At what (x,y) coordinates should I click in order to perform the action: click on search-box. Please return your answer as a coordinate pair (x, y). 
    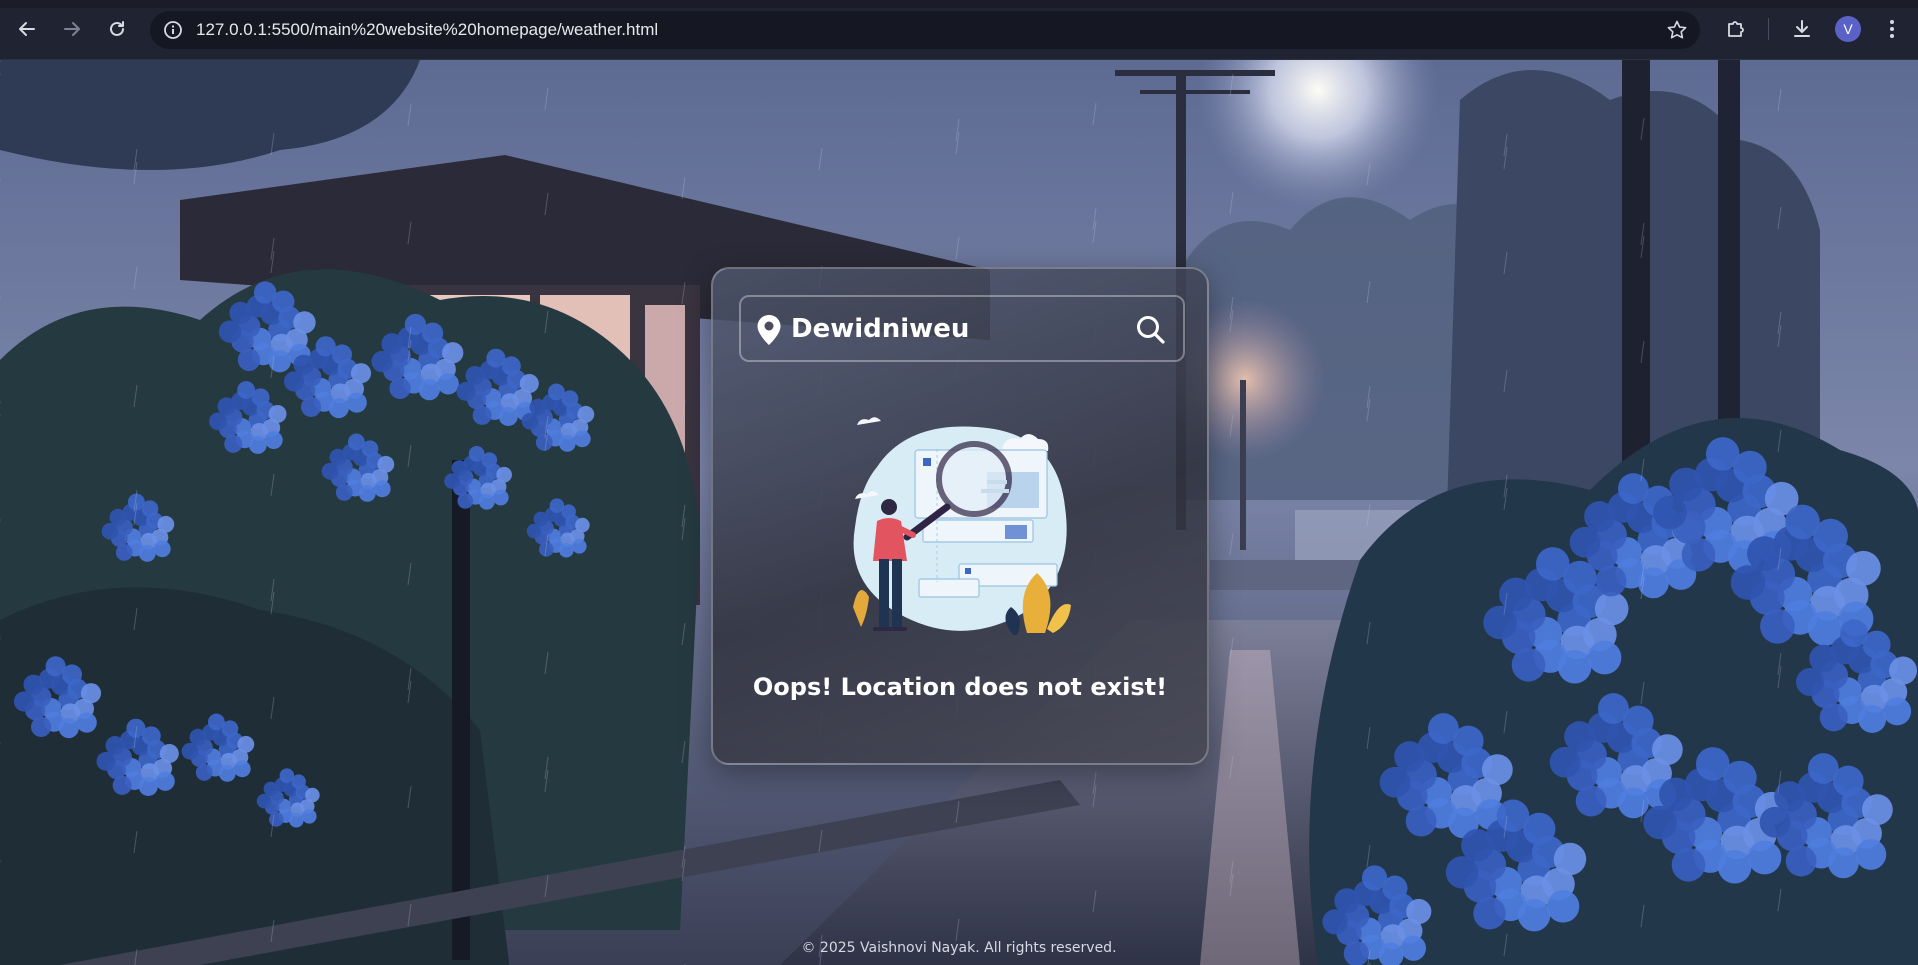
    Looking at the image, I should click on (962, 328).